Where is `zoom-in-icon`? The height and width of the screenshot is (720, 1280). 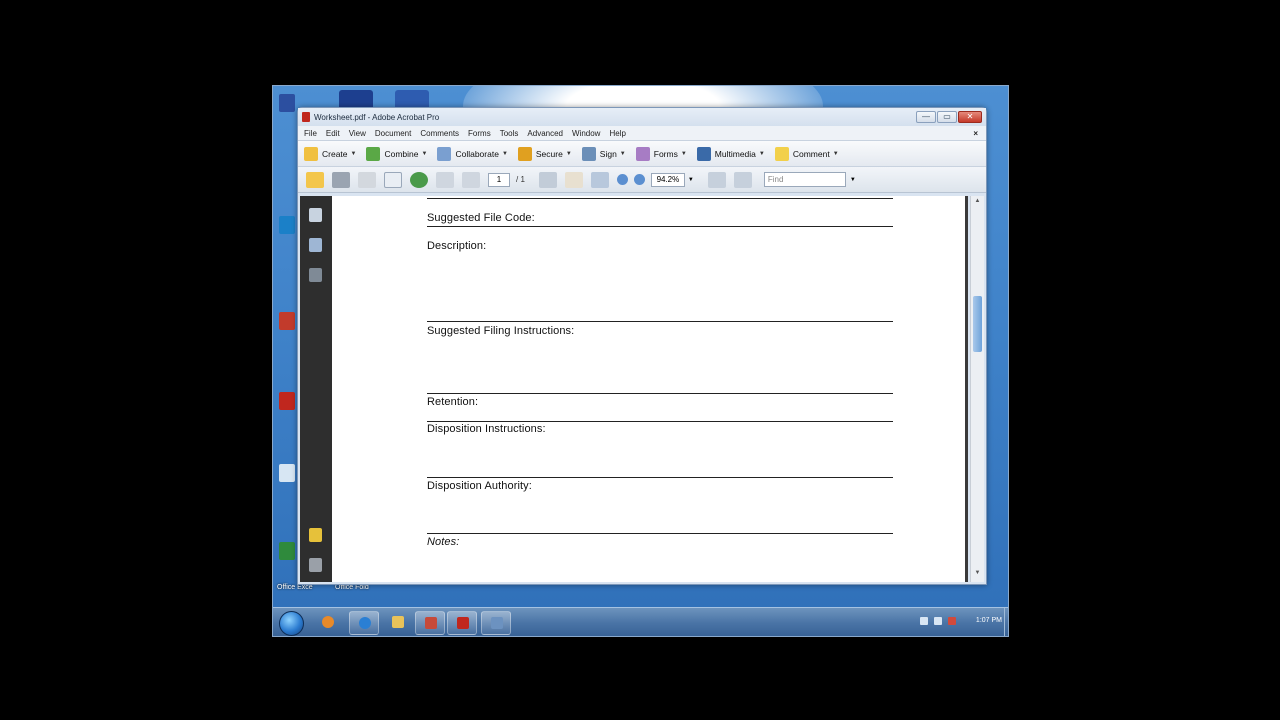
zoom-in-icon is located at coordinates (639, 179).